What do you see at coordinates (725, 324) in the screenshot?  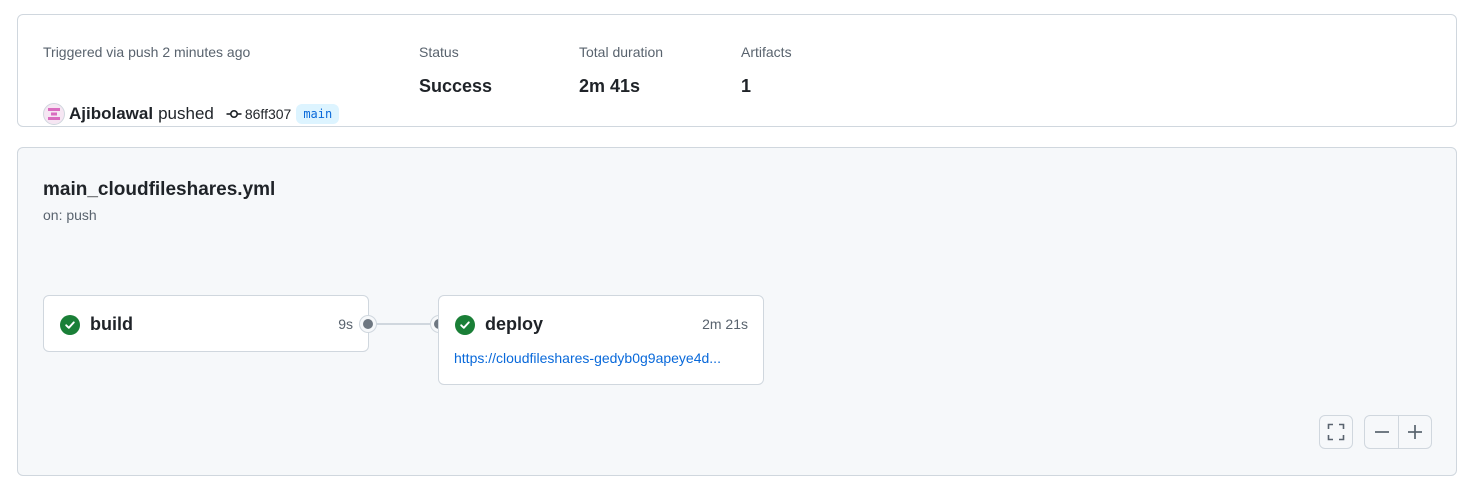 I see `job-duration: 2m 21s` at bounding box center [725, 324].